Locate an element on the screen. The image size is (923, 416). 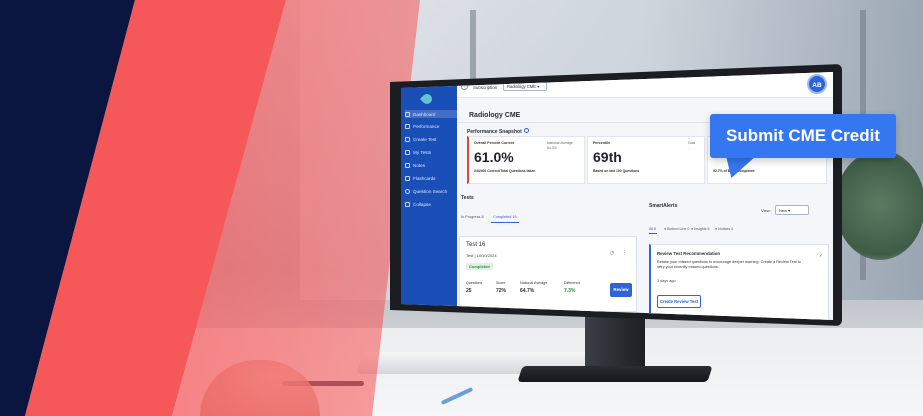
tab-completed: Completed 16 is located at coordinates (505, 217).